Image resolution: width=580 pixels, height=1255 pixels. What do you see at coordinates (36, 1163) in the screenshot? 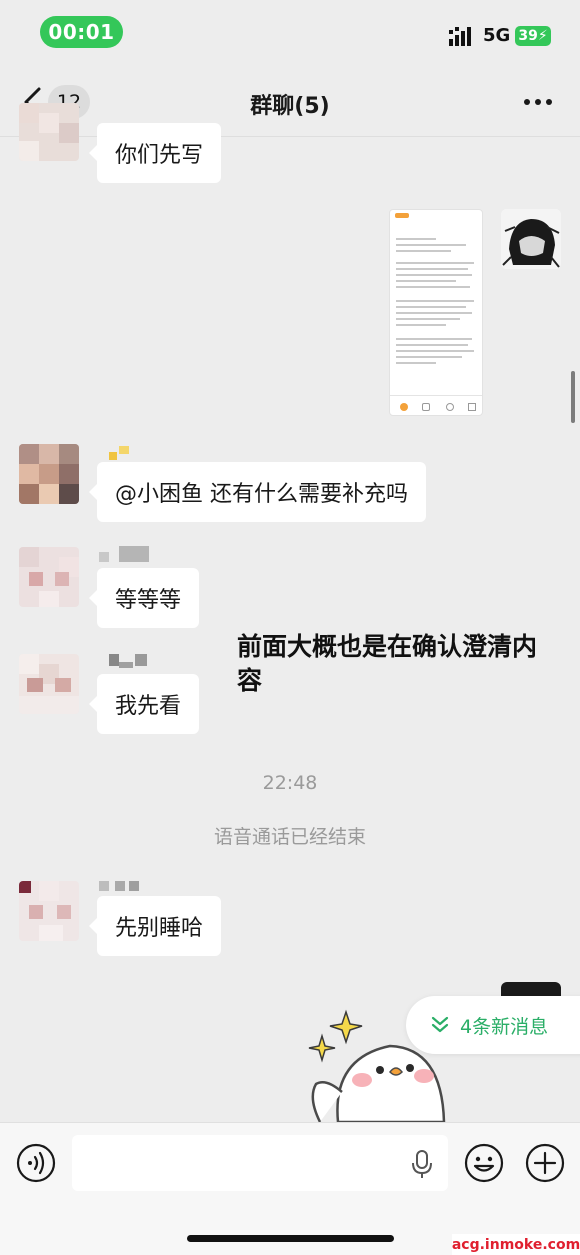
I see `voice-input-icon` at bounding box center [36, 1163].